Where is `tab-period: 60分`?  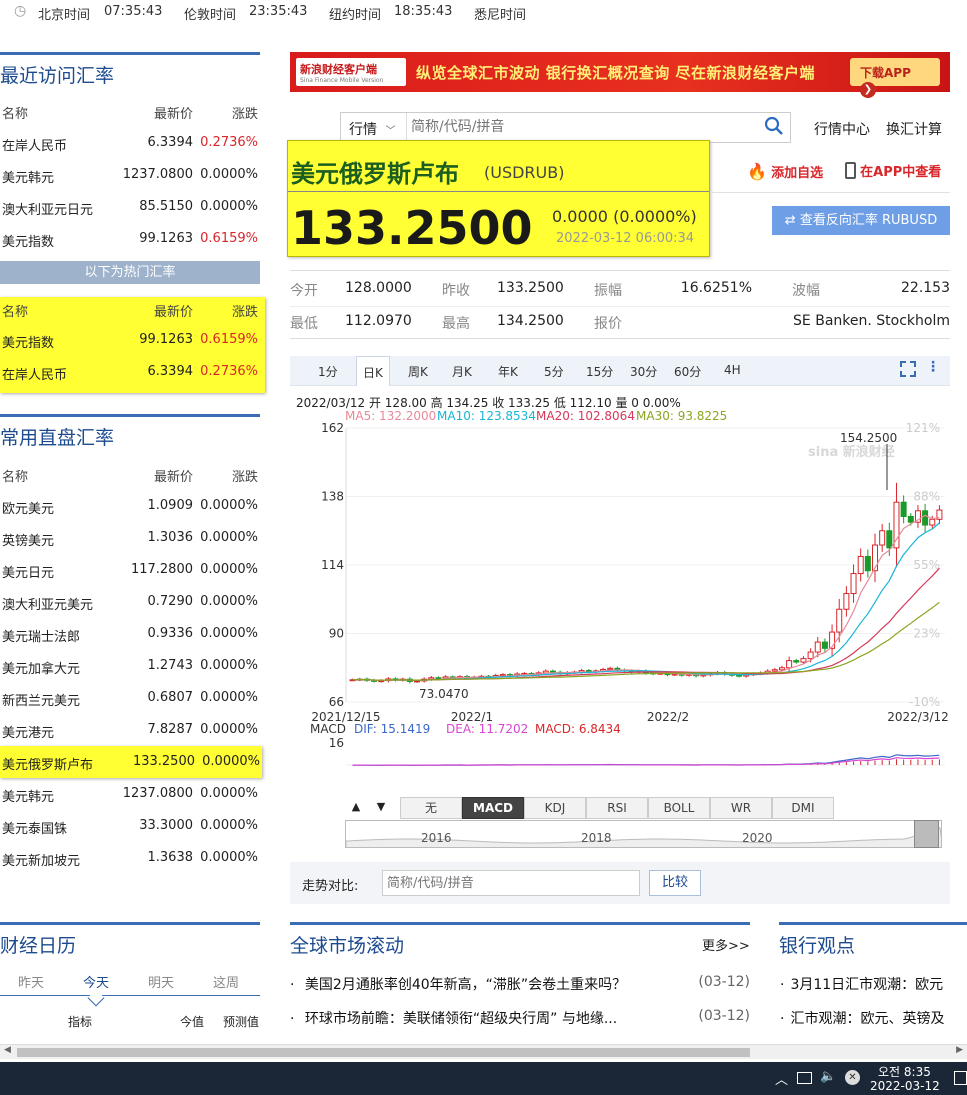 tab-period: 60分 is located at coordinates (687, 371).